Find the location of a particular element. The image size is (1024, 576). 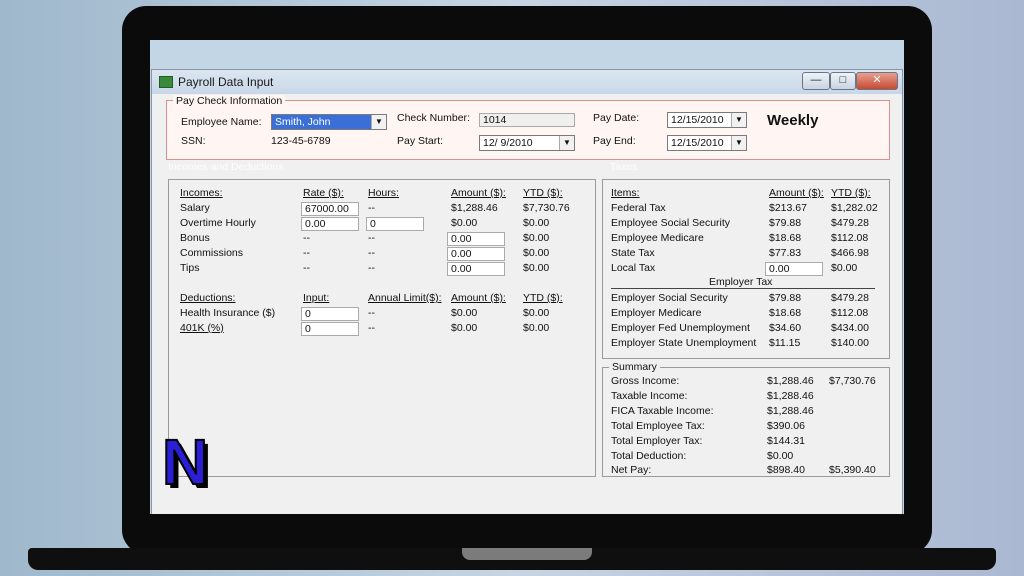

401k-ytd: $0.00 is located at coordinates (536, 328).